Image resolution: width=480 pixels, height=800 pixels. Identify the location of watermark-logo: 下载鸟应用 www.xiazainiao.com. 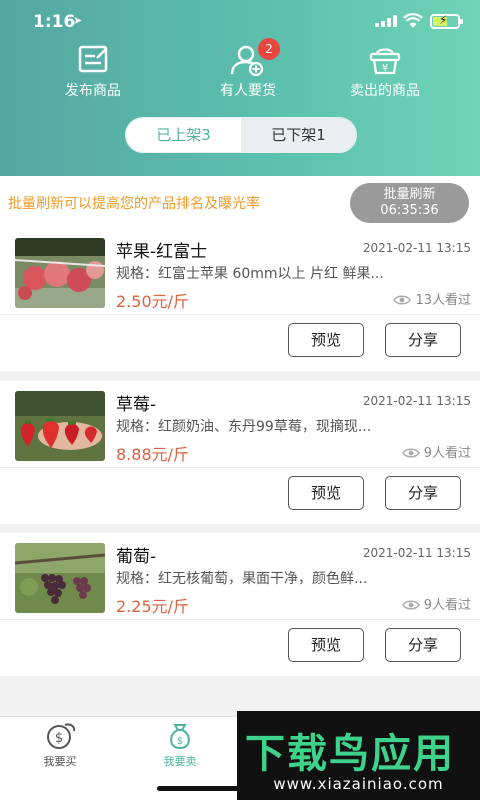
(358, 755).